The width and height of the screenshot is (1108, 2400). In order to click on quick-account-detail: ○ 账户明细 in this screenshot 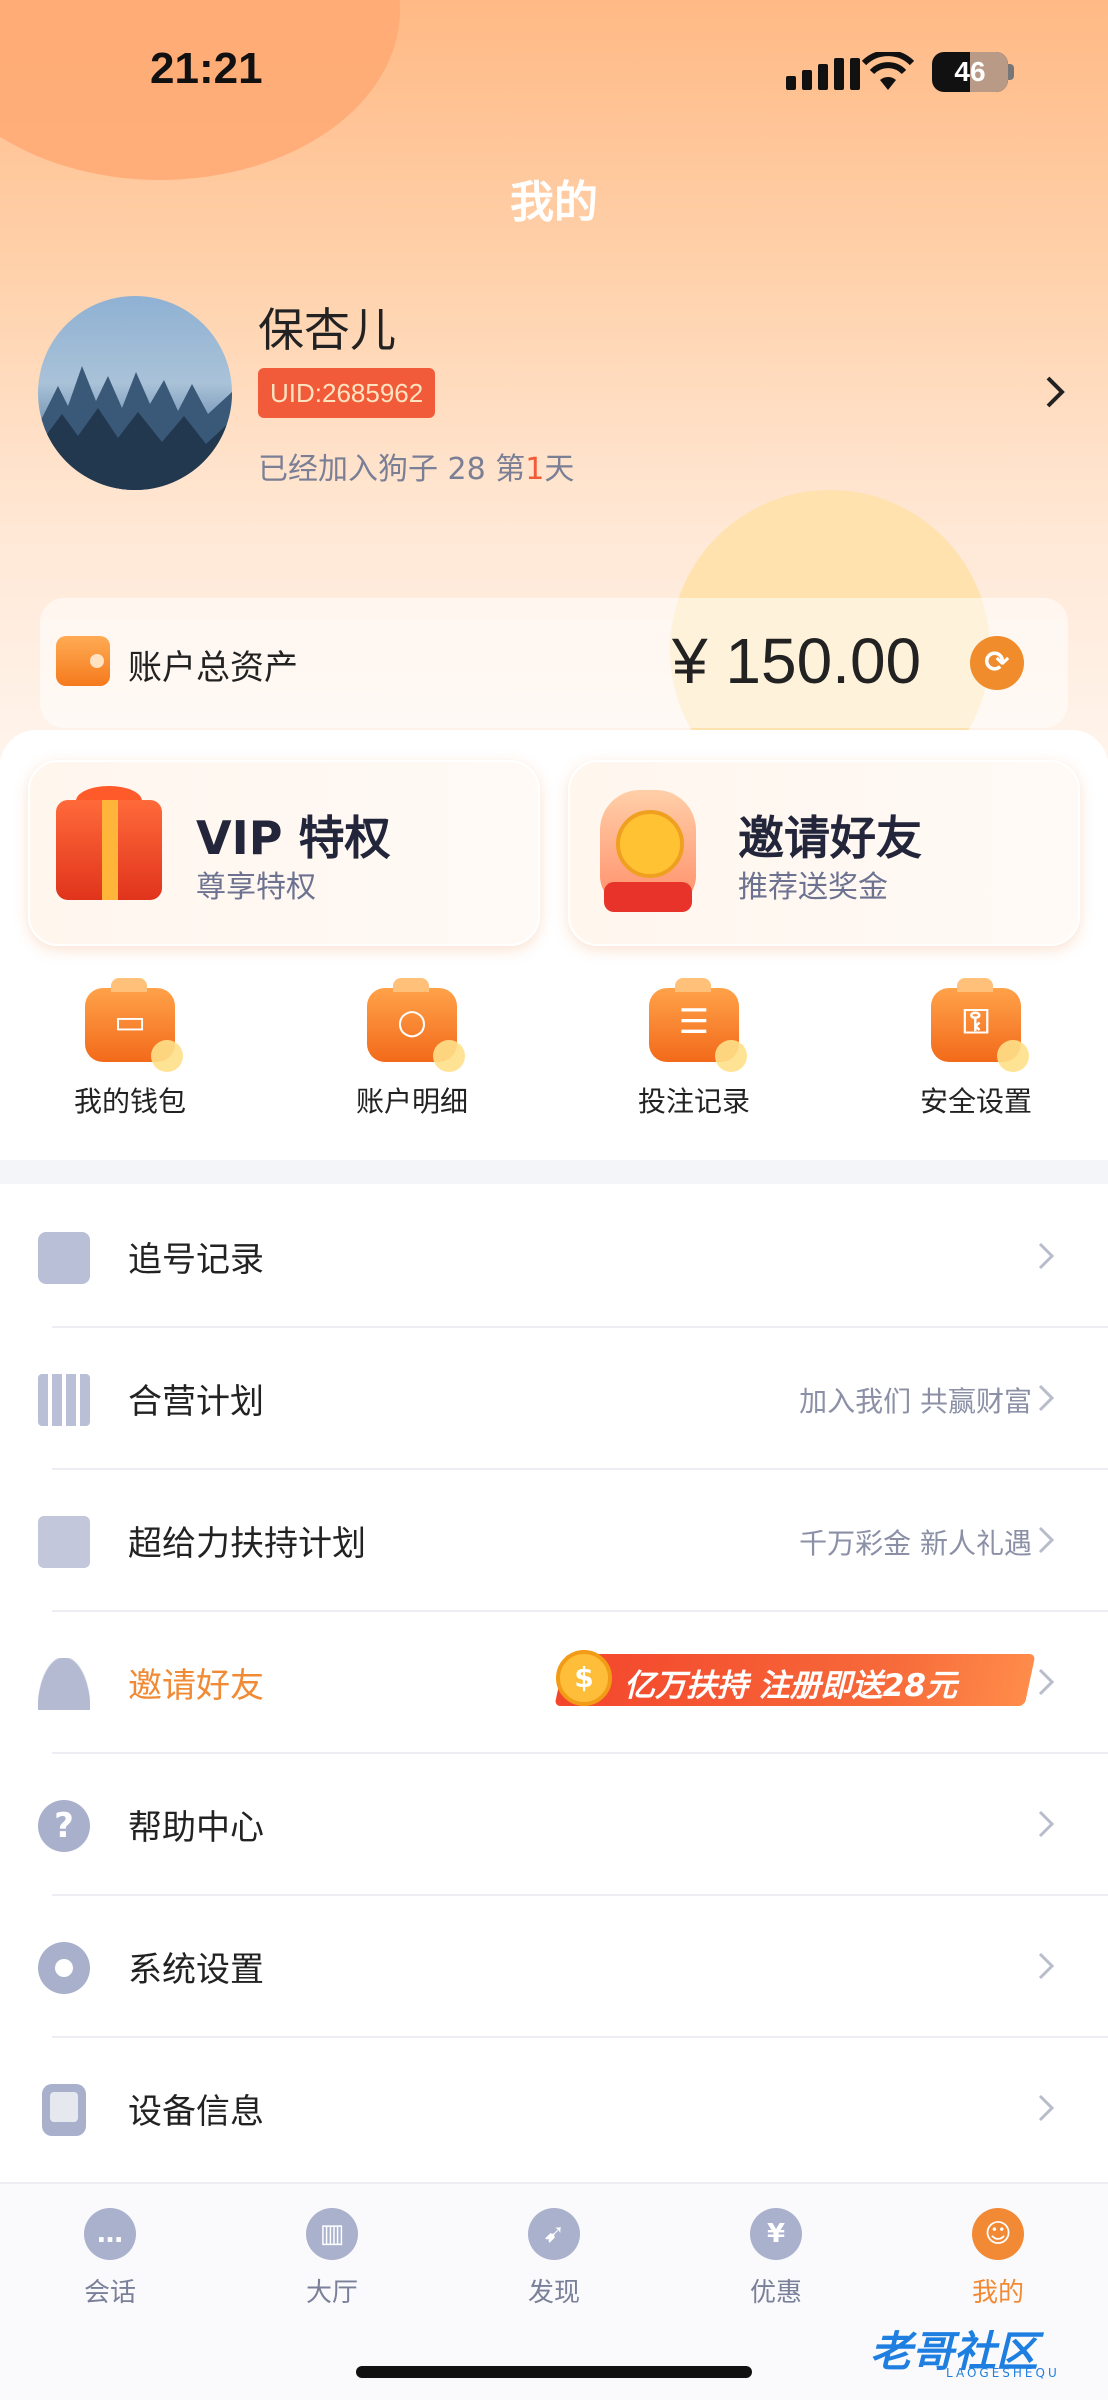, I will do `click(412, 1049)`.